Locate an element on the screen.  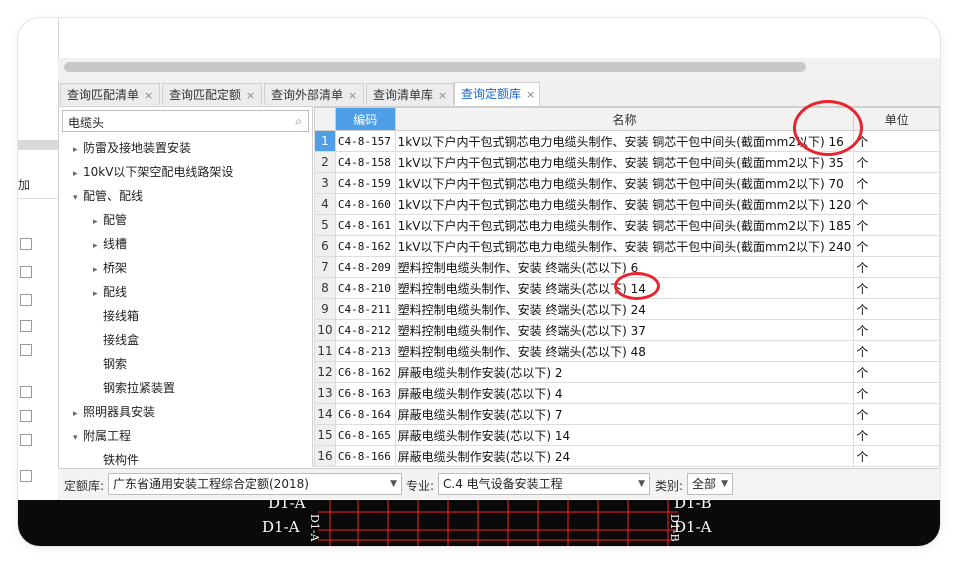
row-number: 3 is located at coordinates (325, 183).